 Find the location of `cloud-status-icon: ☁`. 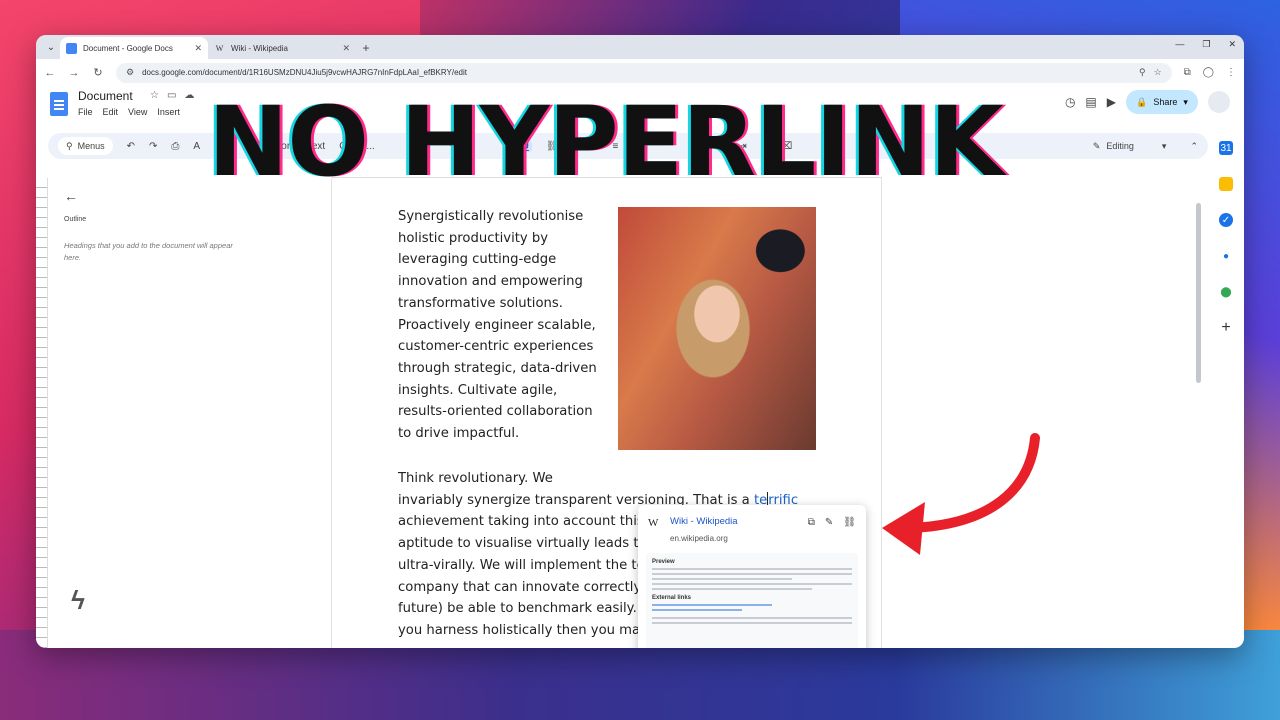

cloud-status-icon: ☁ is located at coordinates (189, 95).